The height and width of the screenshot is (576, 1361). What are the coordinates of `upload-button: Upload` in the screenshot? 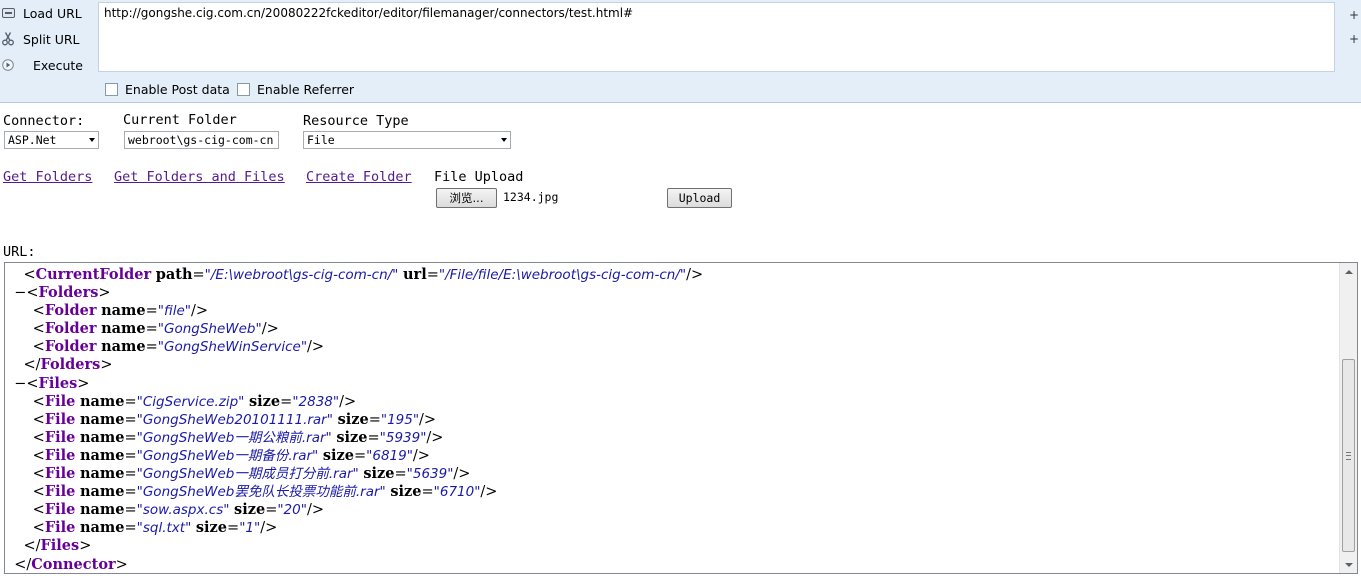 It's located at (699, 198).